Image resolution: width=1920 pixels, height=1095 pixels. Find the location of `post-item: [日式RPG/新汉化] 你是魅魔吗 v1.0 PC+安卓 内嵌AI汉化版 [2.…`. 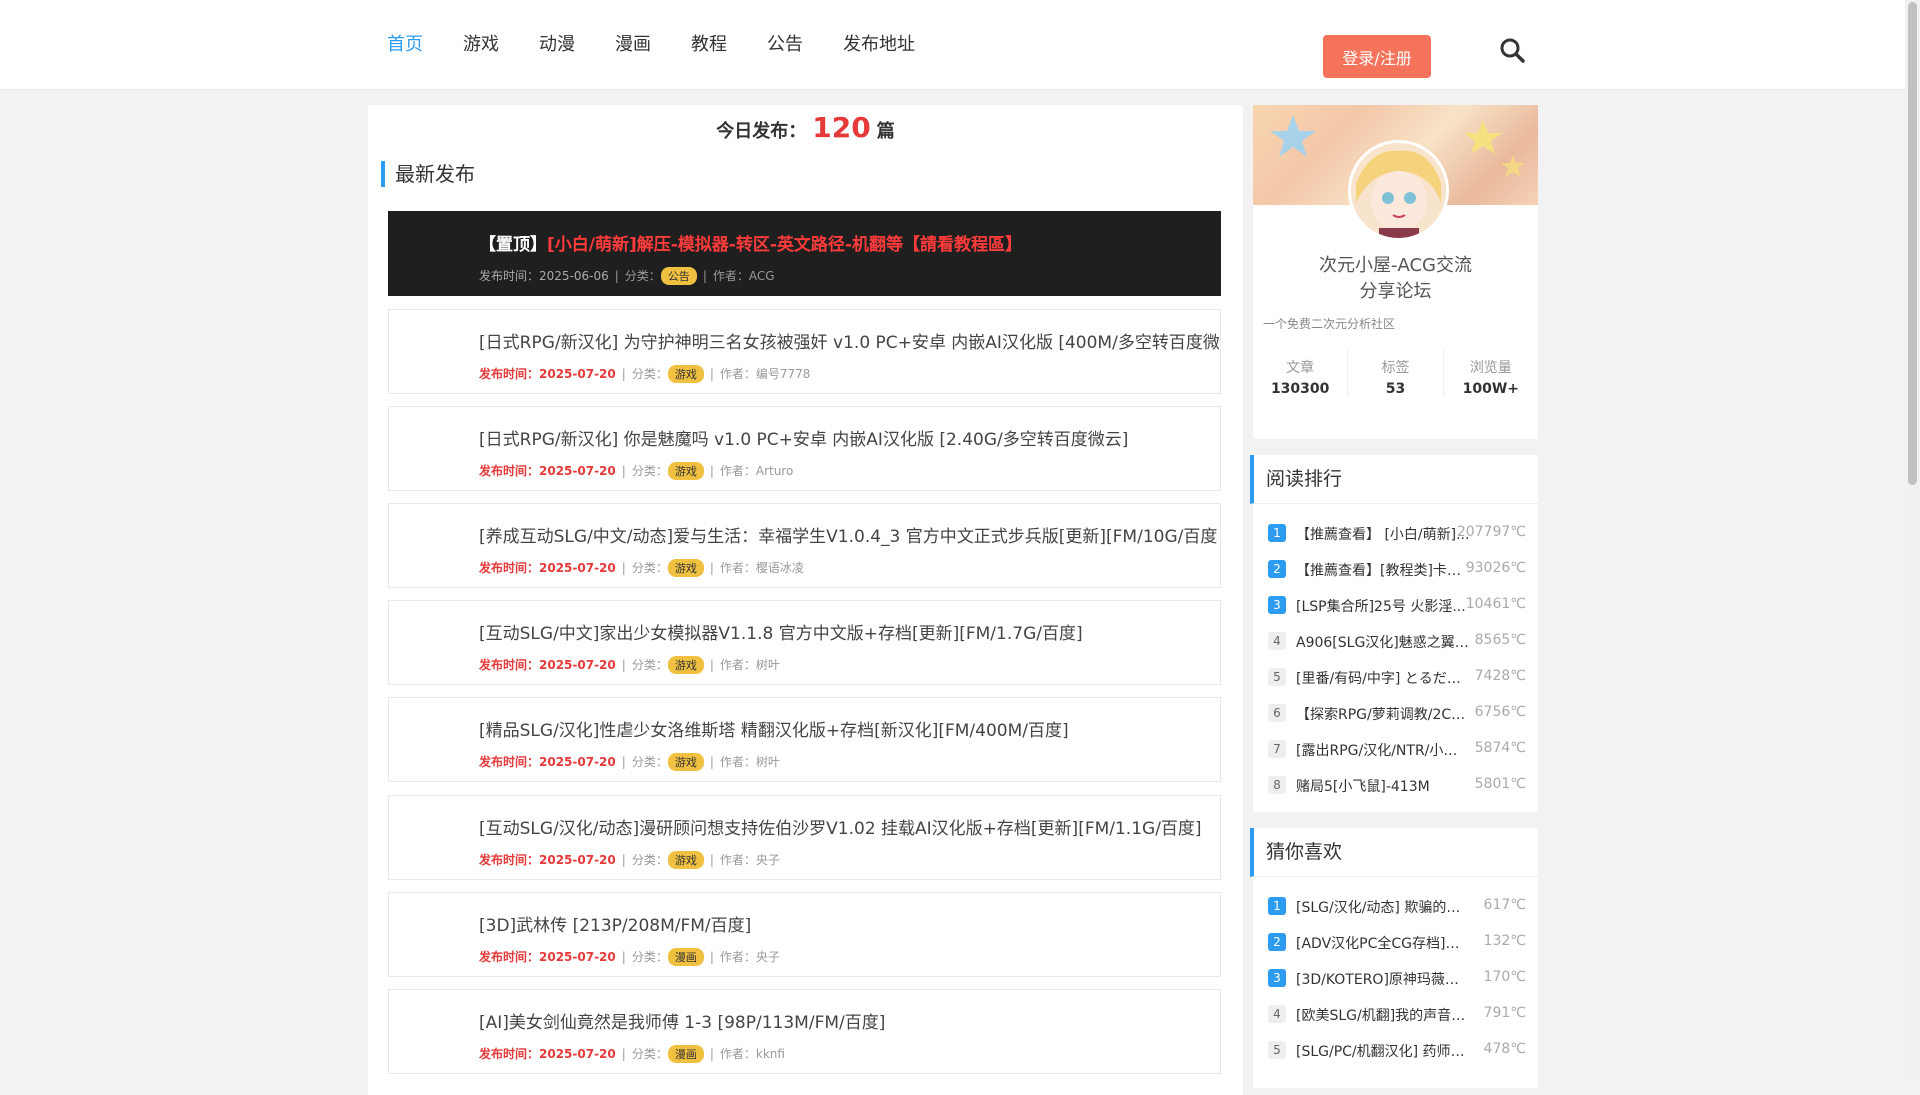

post-item: [日式RPG/新汉化] 你是魅魔吗 v1.0 PC+安卓 内嵌AI汉化版 [2.… is located at coordinates (804, 448).